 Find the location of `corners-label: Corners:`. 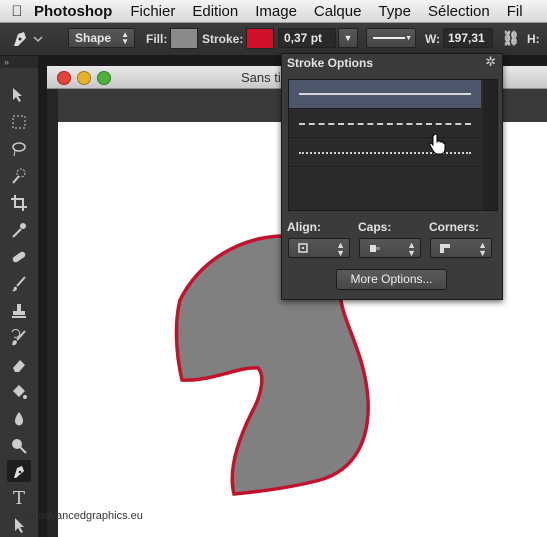

corners-label: Corners: is located at coordinates (454, 227).